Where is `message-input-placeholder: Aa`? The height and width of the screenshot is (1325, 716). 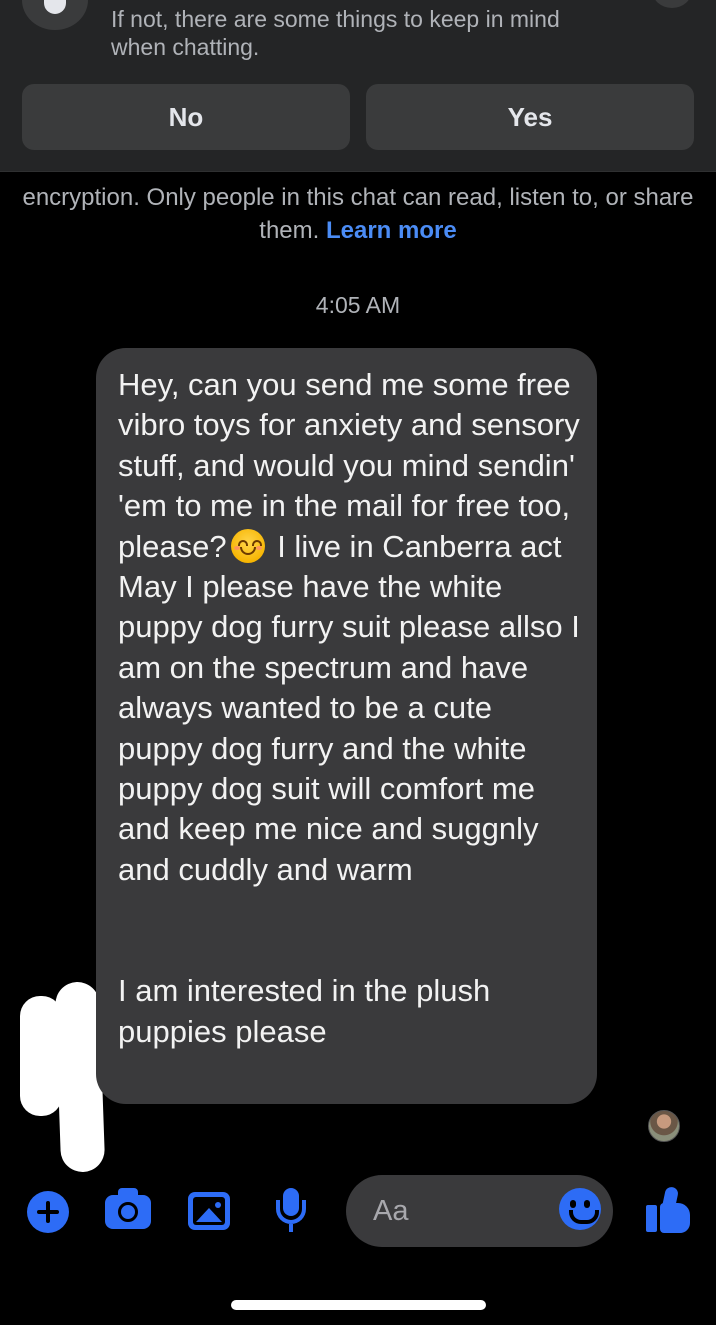 message-input-placeholder: Aa is located at coordinates (391, 1211).